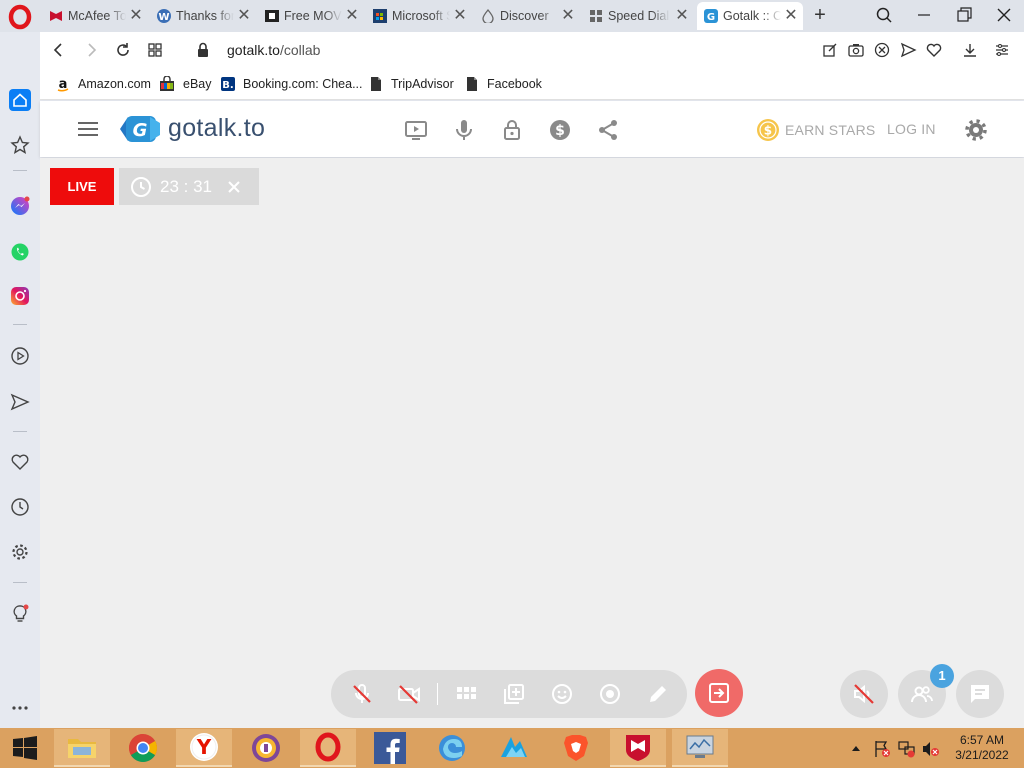  I want to click on share-edit-icon, so click(830, 50).